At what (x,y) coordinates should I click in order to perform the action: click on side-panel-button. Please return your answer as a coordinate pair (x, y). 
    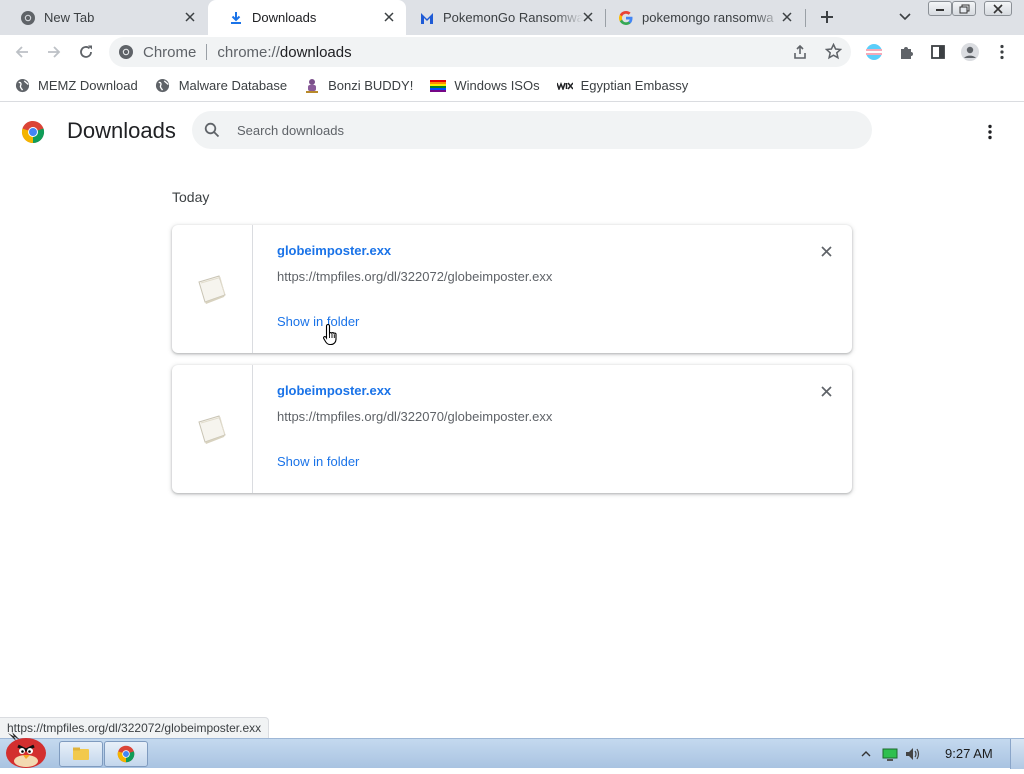
    Looking at the image, I should click on (938, 52).